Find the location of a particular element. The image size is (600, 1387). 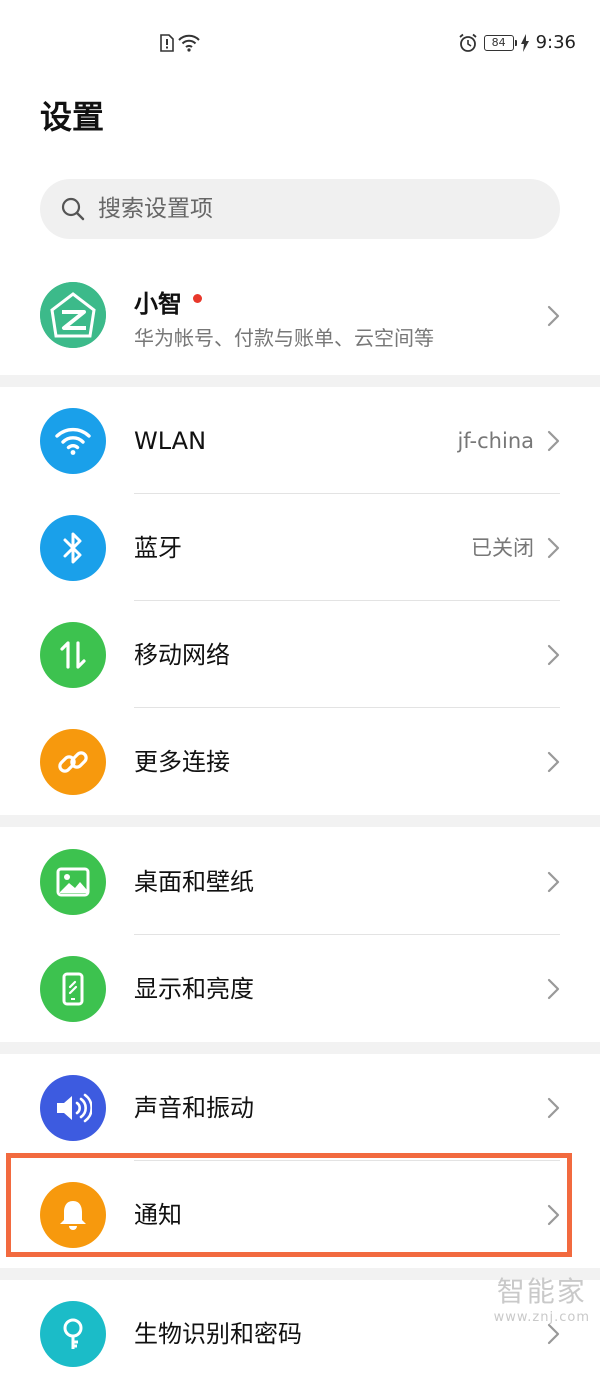

row-label: WLAN is located at coordinates (170, 441).